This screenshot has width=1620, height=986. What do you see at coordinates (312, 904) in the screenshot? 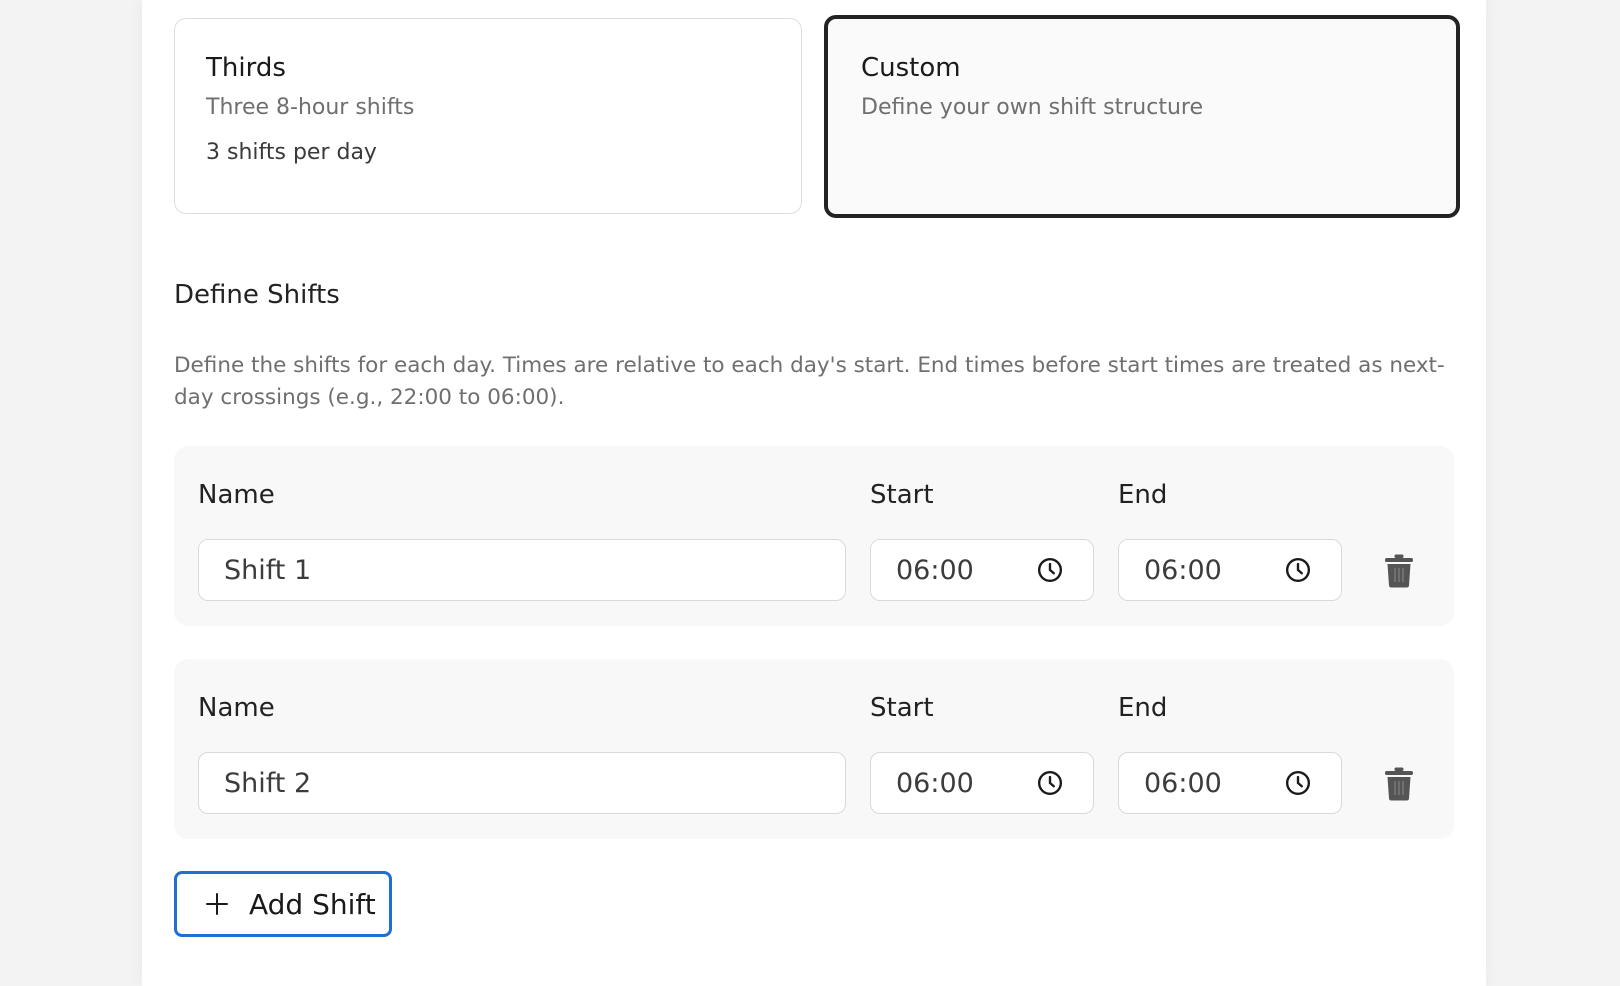
I see `add-shift-label: Add Shift` at bounding box center [312, 904].